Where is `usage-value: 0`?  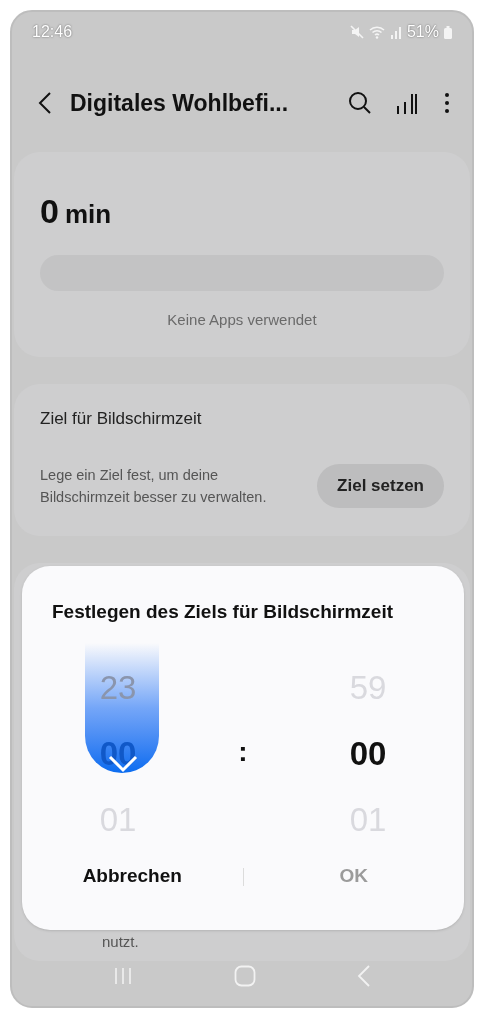
usage-value: 0 is located at coordinates (49, 211).